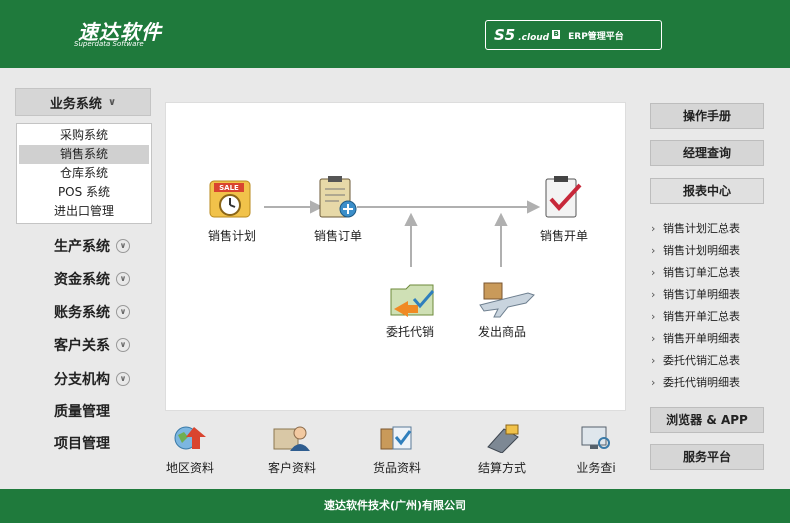  I want to click on sidebar-sublist: 采购系统 销售系统 仓库系统 POS 系统 进出口管理, so click(84, 173).